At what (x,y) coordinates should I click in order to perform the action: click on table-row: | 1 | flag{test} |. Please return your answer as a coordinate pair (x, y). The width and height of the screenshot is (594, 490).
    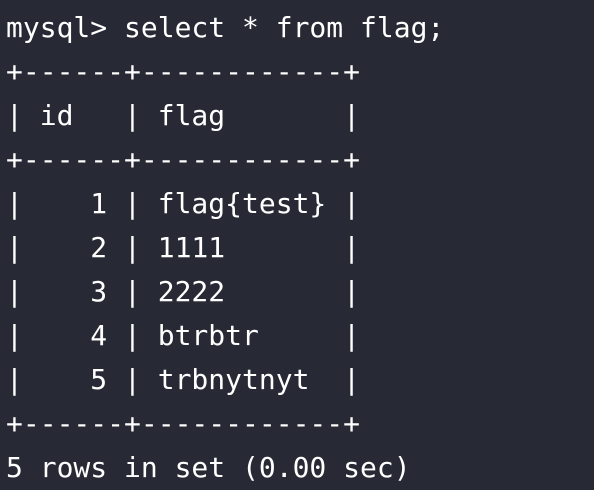
    Looking at the image, I should click on (183, 203).